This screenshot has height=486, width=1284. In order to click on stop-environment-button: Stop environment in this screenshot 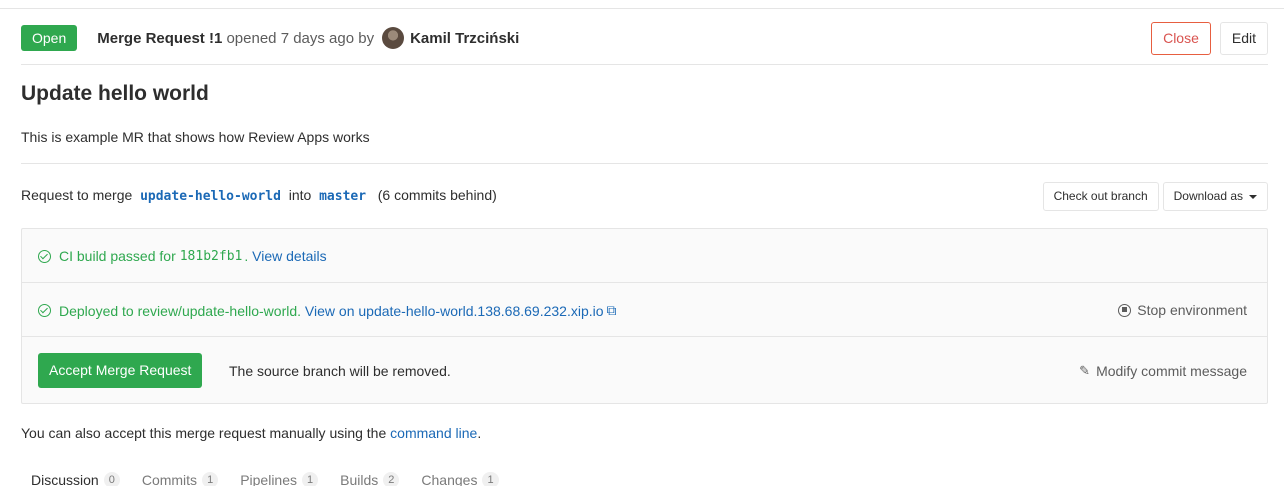, I will do `click(1182, 310)`.